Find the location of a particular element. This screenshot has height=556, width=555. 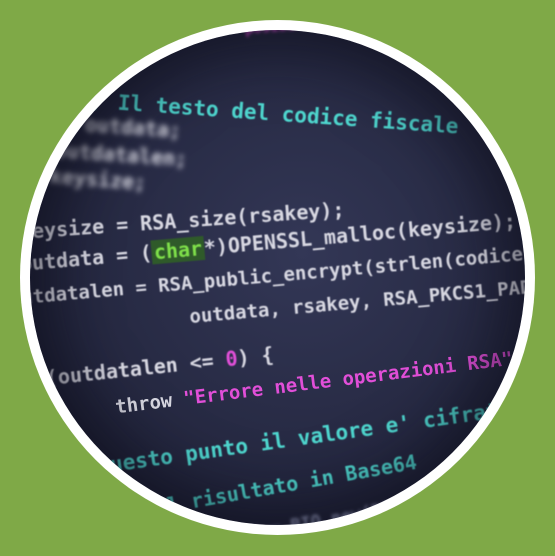

code-token: ) { is located at coordinates (255, 356).